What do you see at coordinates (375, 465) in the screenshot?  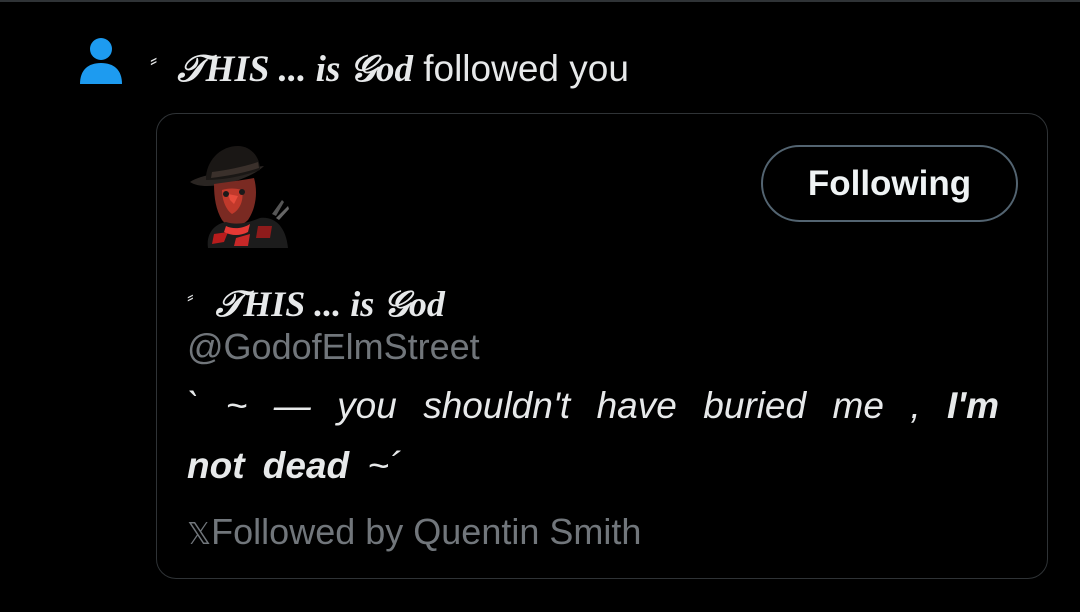 I see `bio-text-end: ~´` at bounding box center [375, 465].